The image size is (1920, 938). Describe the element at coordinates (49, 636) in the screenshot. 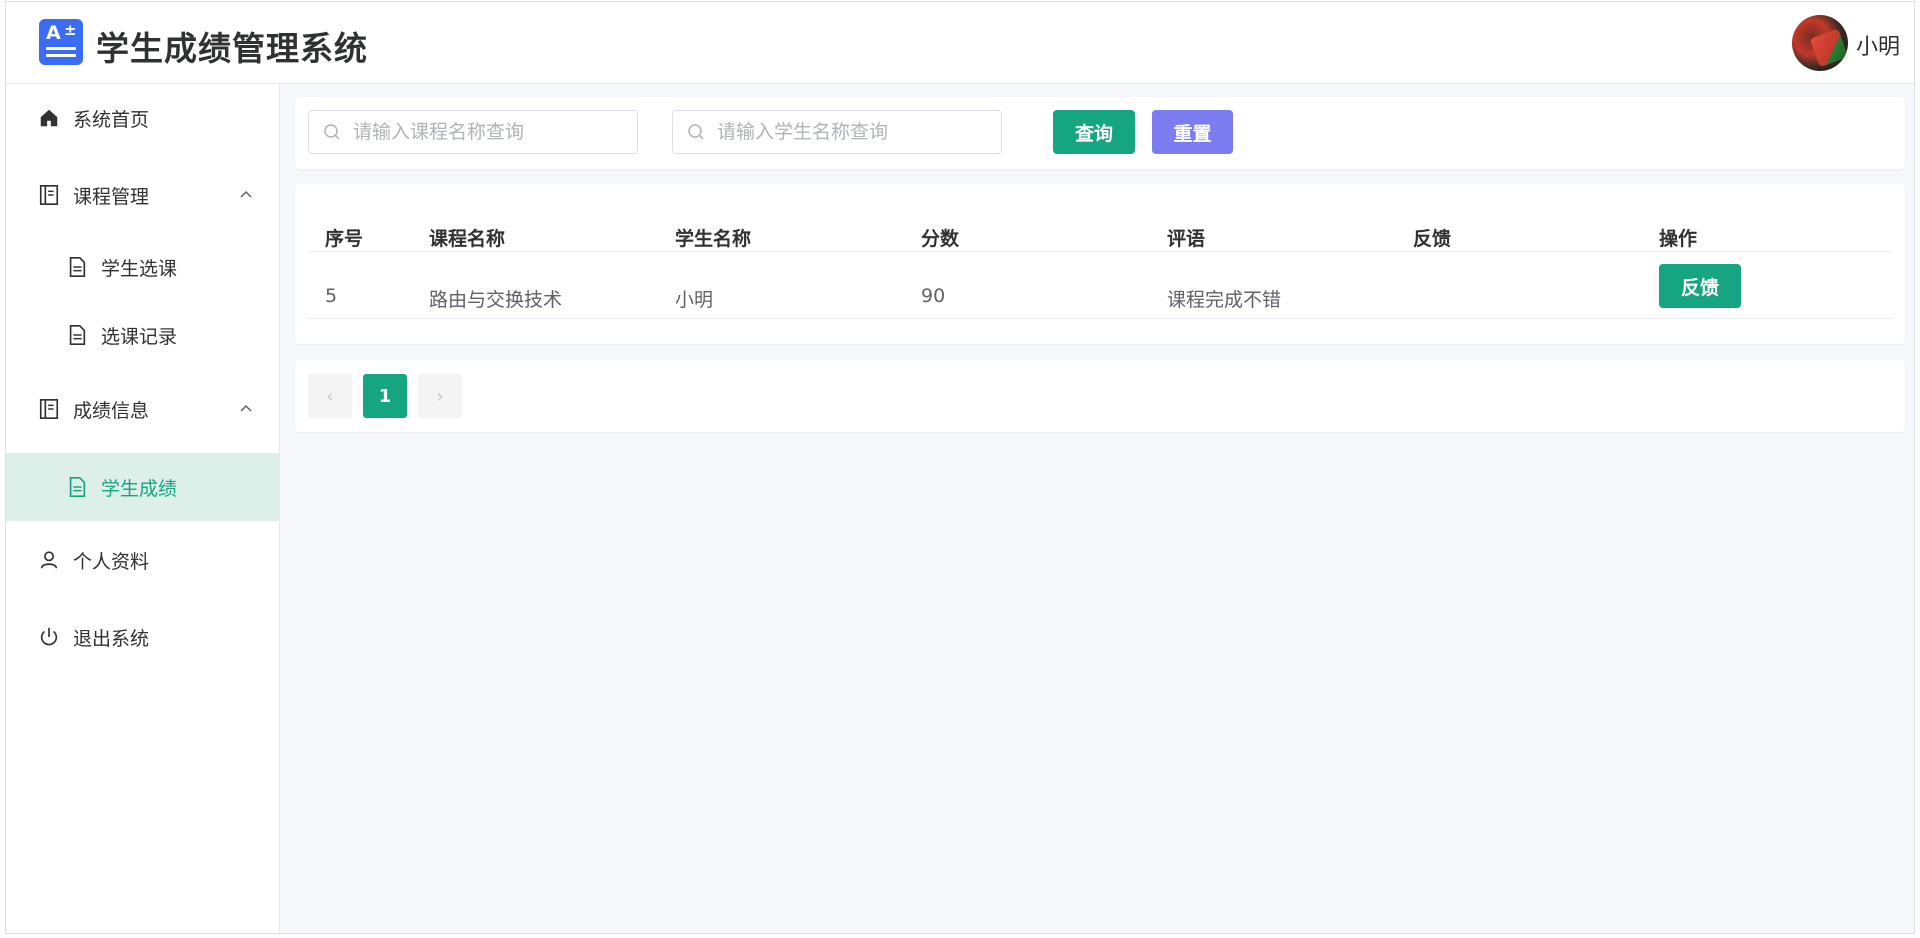

I see `power-icon` at that location.